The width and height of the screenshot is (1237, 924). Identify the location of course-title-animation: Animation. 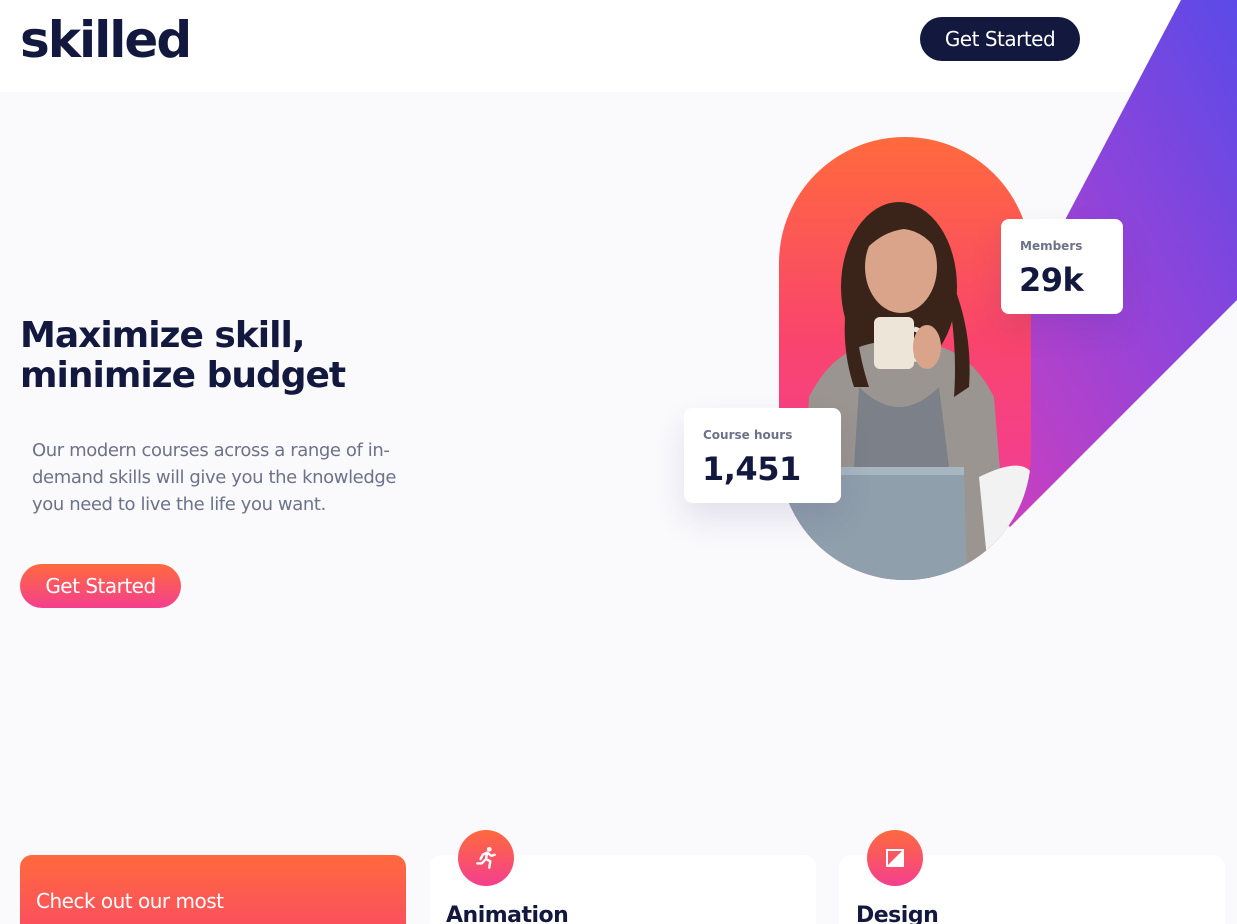
(507, 913).